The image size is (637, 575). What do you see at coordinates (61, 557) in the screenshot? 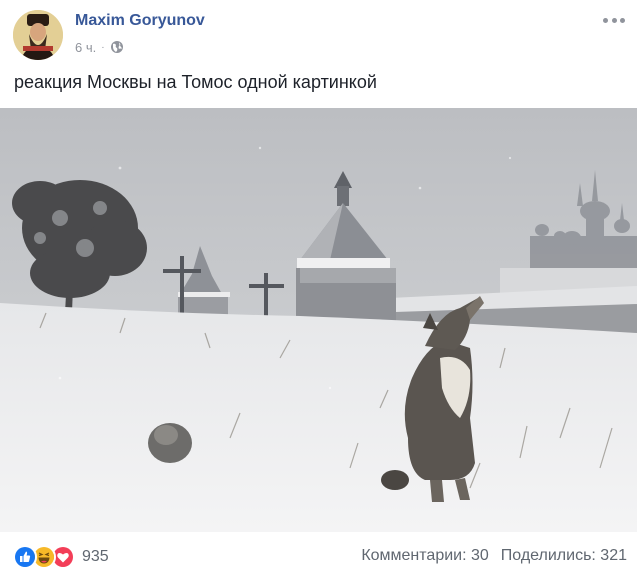
I see `reactions-summary: 935` at bounding box center [61, 557].